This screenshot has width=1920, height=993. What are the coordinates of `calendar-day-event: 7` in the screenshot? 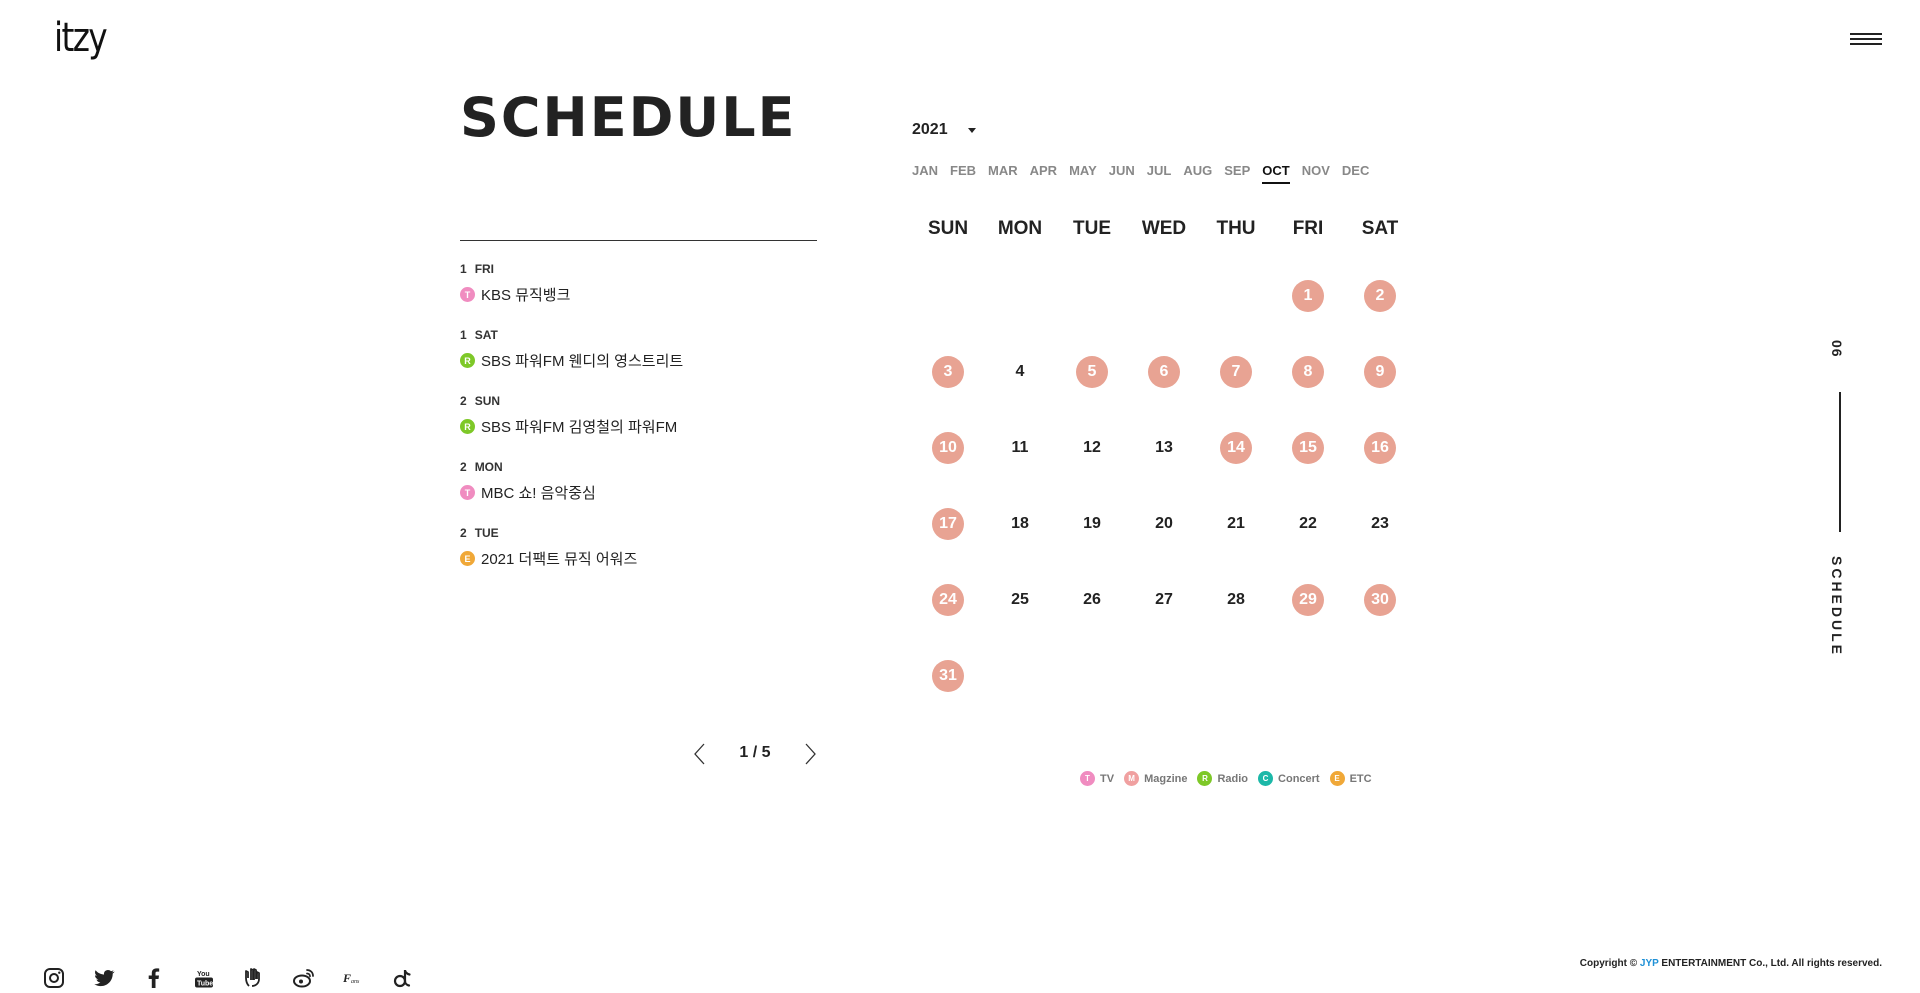 It's located at (1236, 372).